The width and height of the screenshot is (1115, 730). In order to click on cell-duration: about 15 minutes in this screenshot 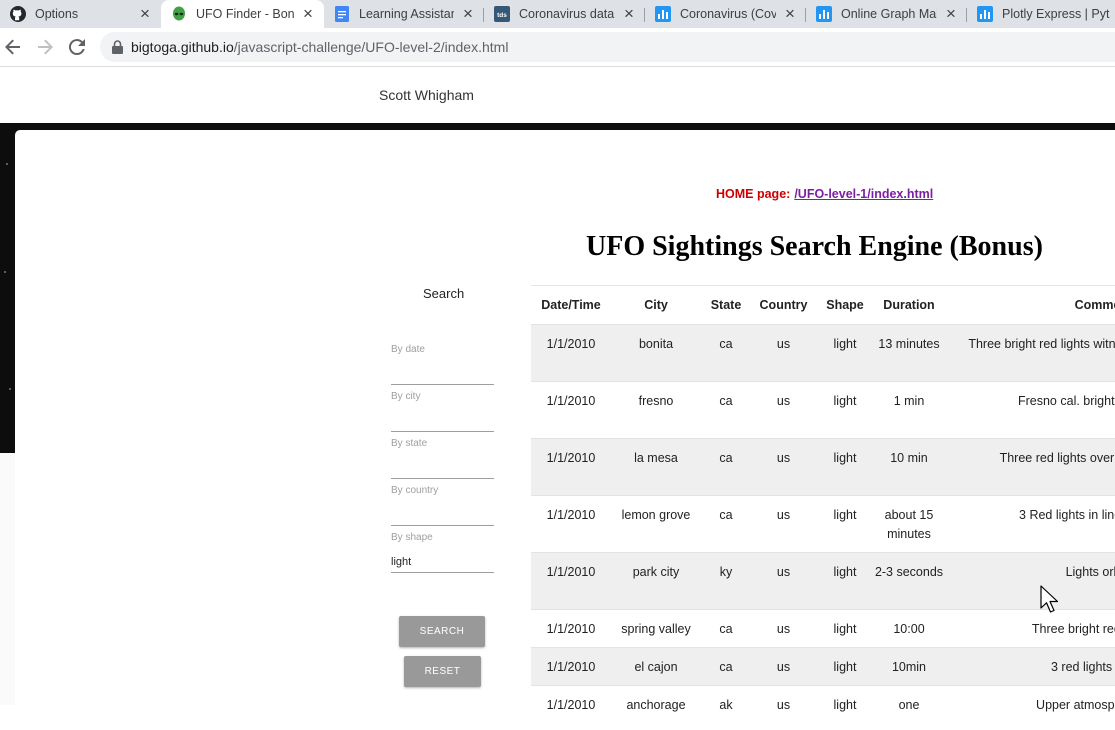, I will do `click(909, 524)`.